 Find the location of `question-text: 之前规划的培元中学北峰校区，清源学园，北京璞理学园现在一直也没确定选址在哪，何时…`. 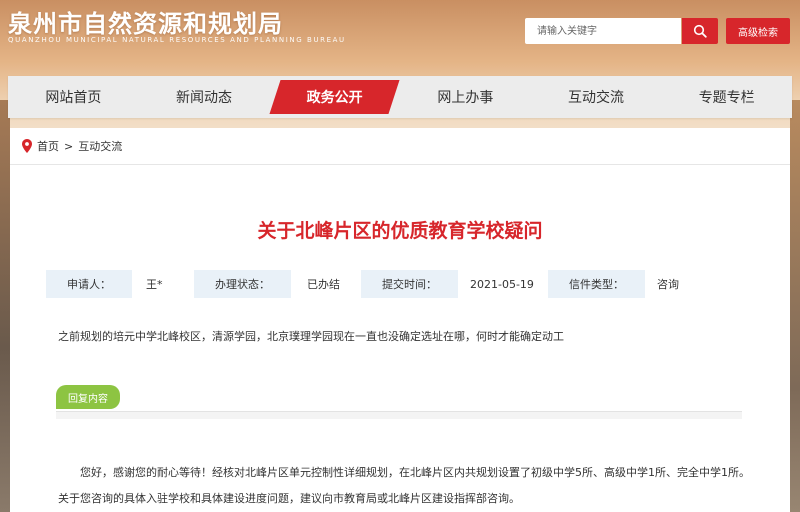

question-text: 之前规划的培元中学北峰校区，清源学园，北京璞理学园现在一直也没确定选址在哪，何时… is located at coordinates (311, 336).